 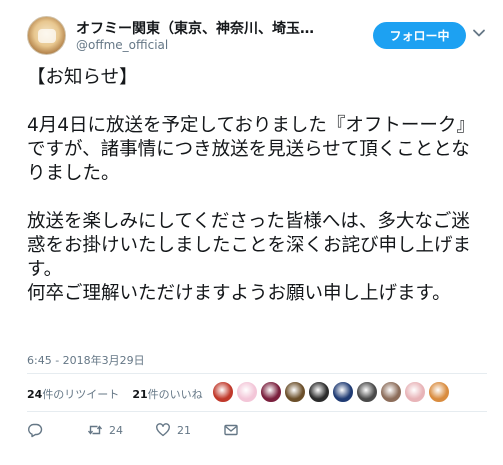 I want to click on like-stat-count: 21, so click(x=140, y=394).